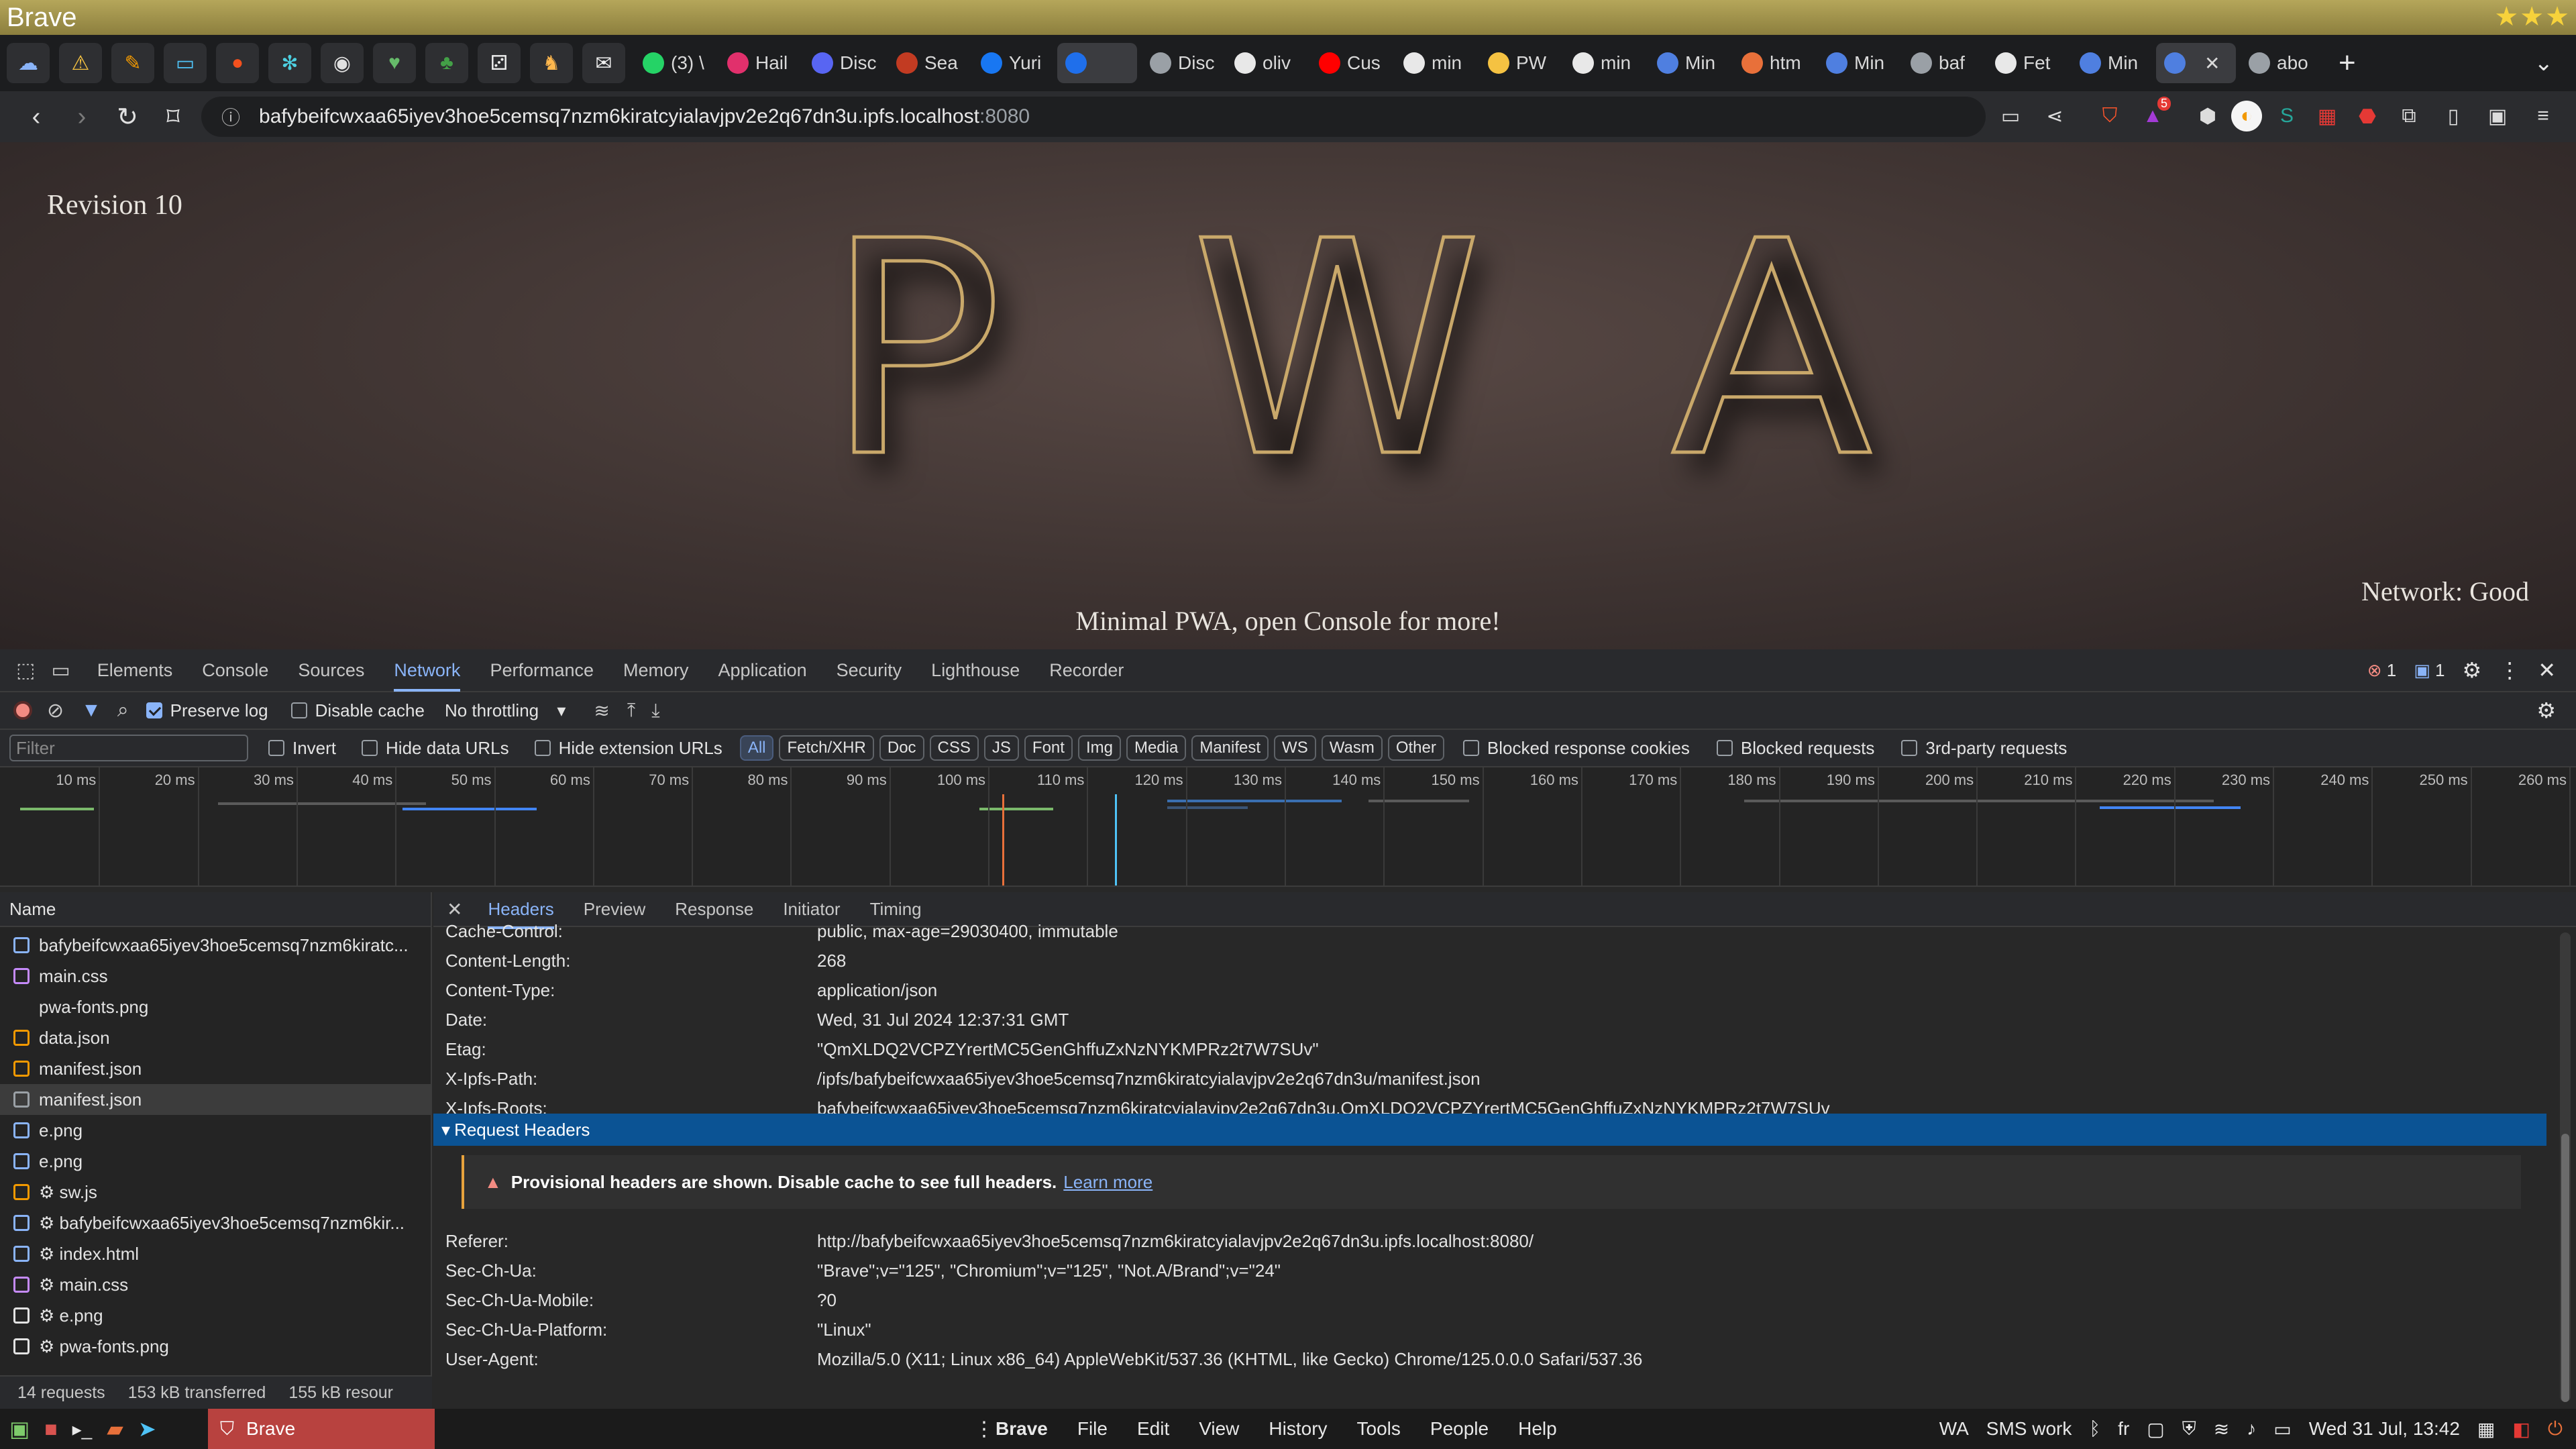 The height and width of the screenshot is (1449, 2576). What do you see at coordinates (2054, 116) in the screenshot?
I see `share-icon: ⋖` at bounding box center [2054, 116].